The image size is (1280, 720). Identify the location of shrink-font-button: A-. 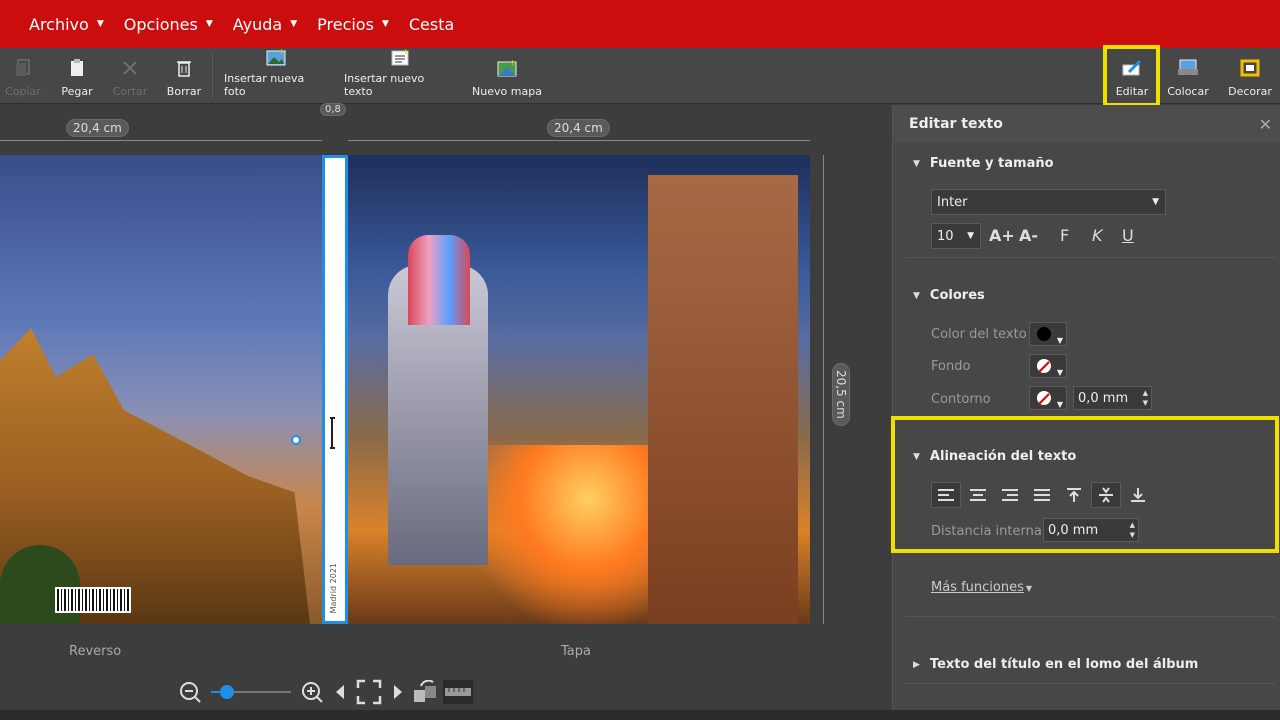
(1028, 235).